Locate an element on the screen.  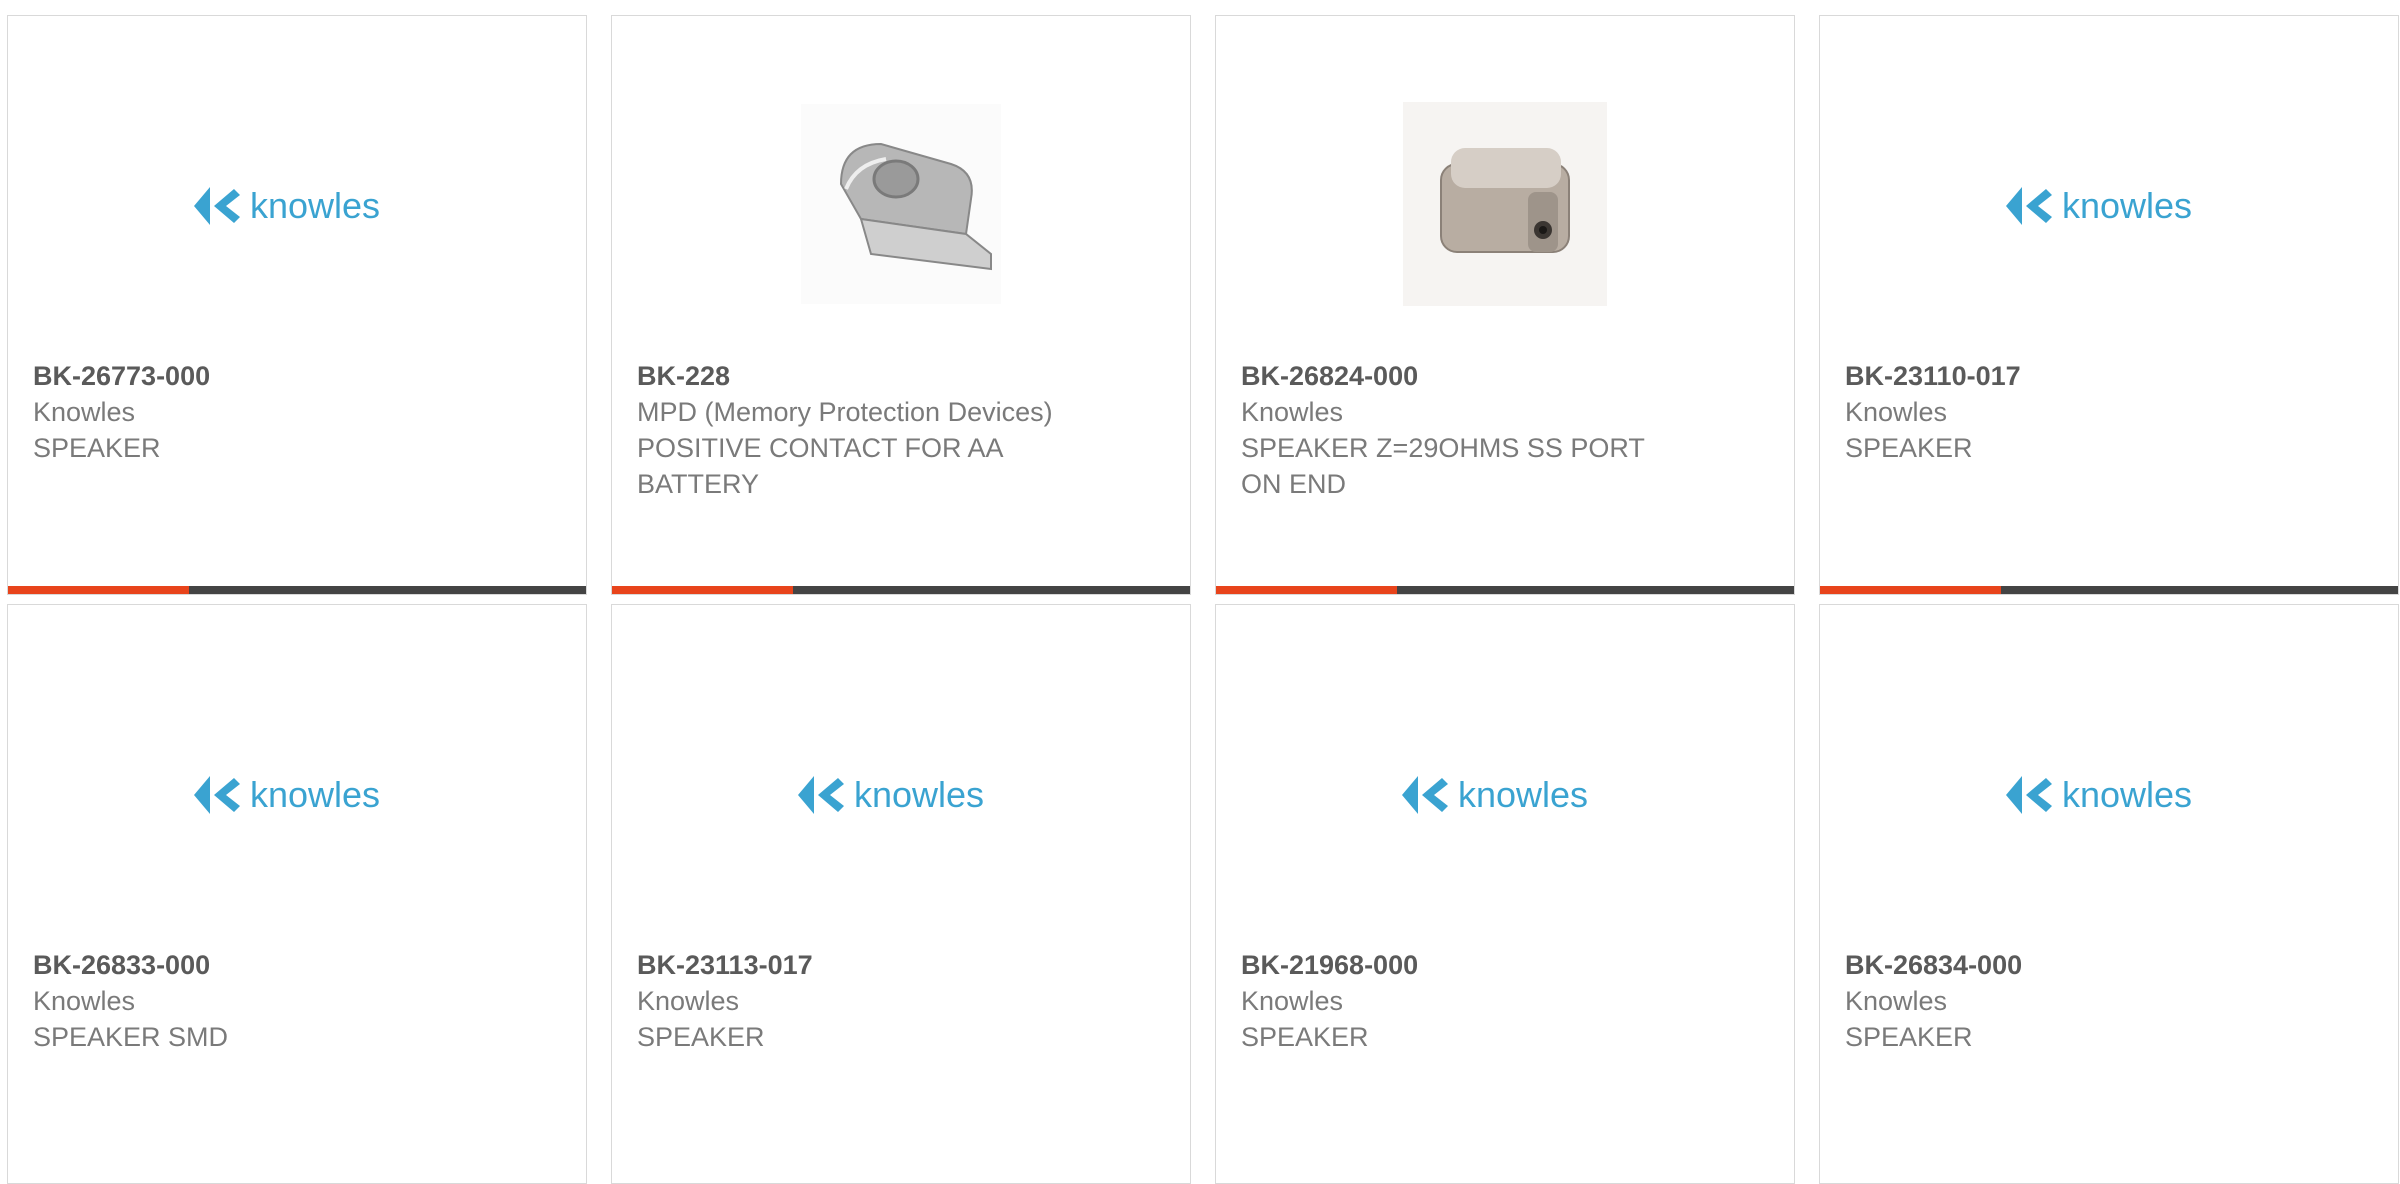
speaker-photo is located at coordinates (1505, 206).